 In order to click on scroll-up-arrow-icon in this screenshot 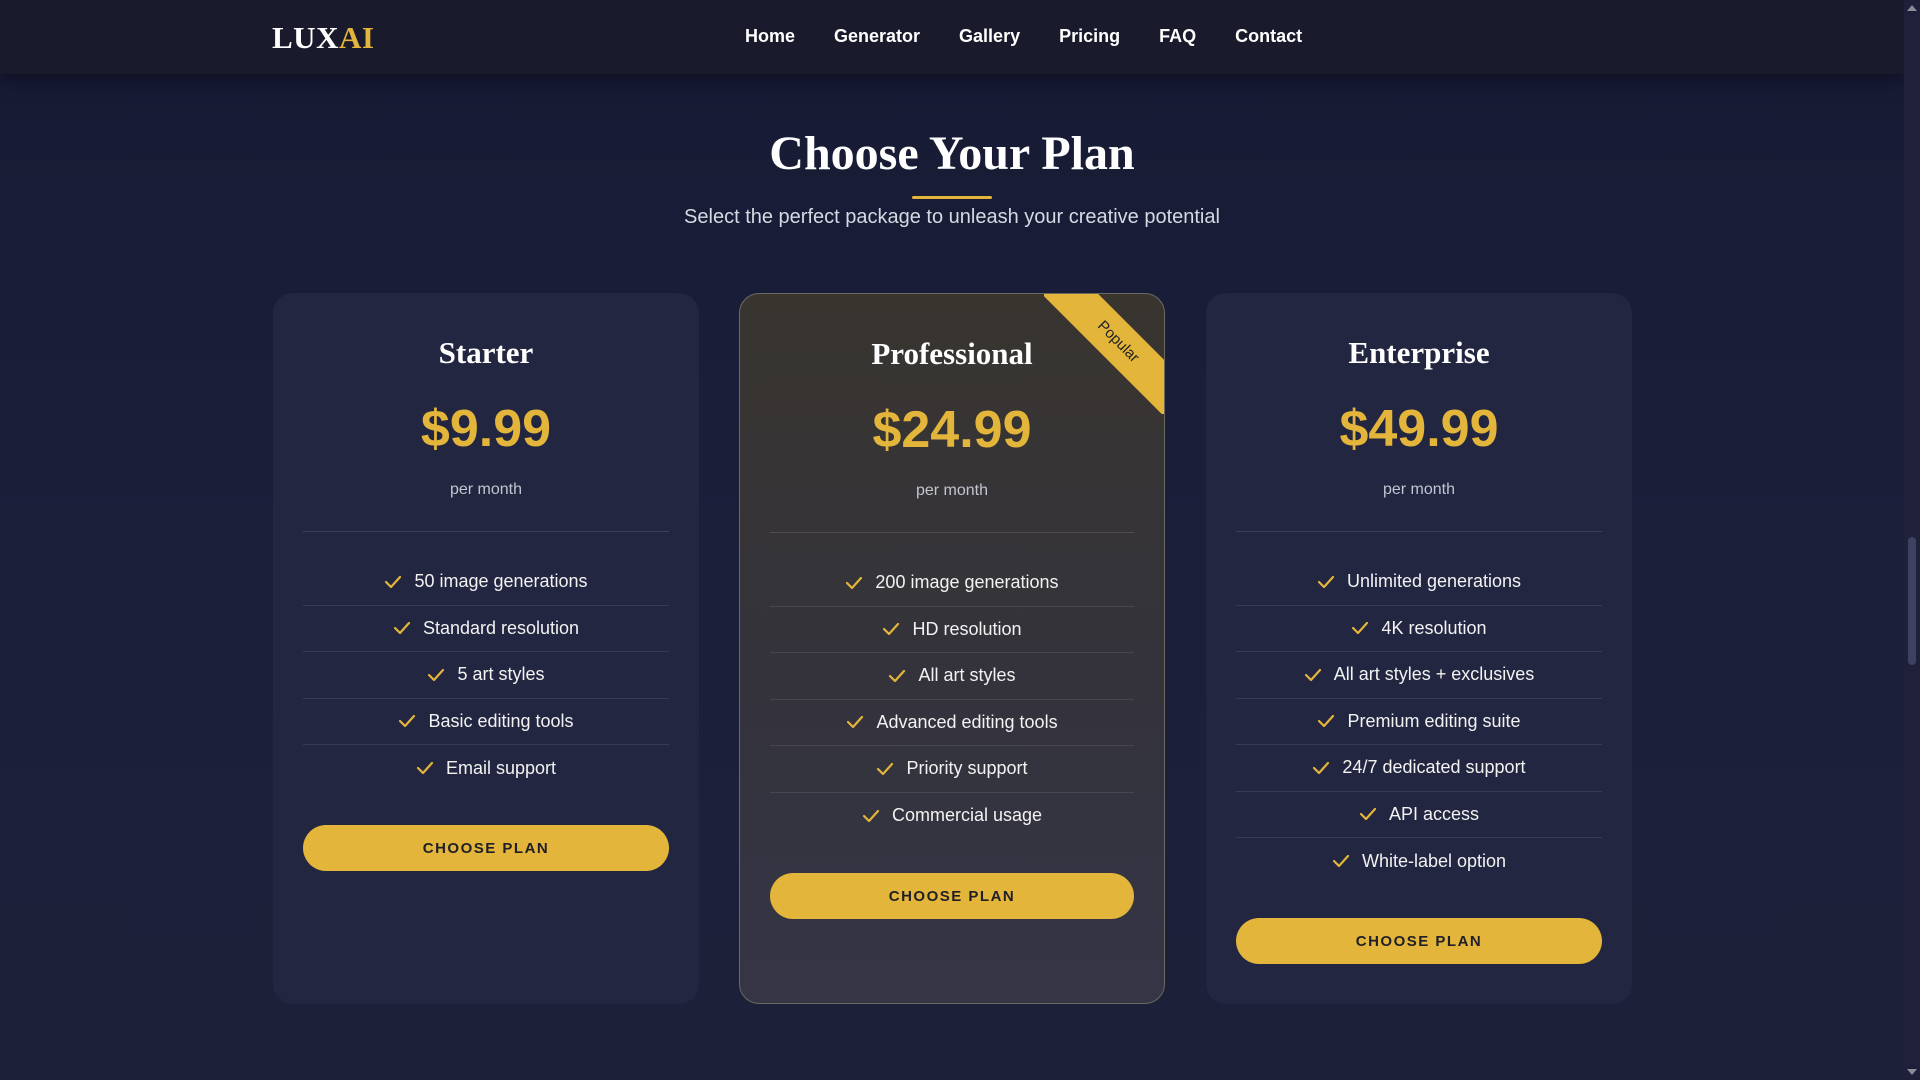, I will do `click(1912, 8)`.